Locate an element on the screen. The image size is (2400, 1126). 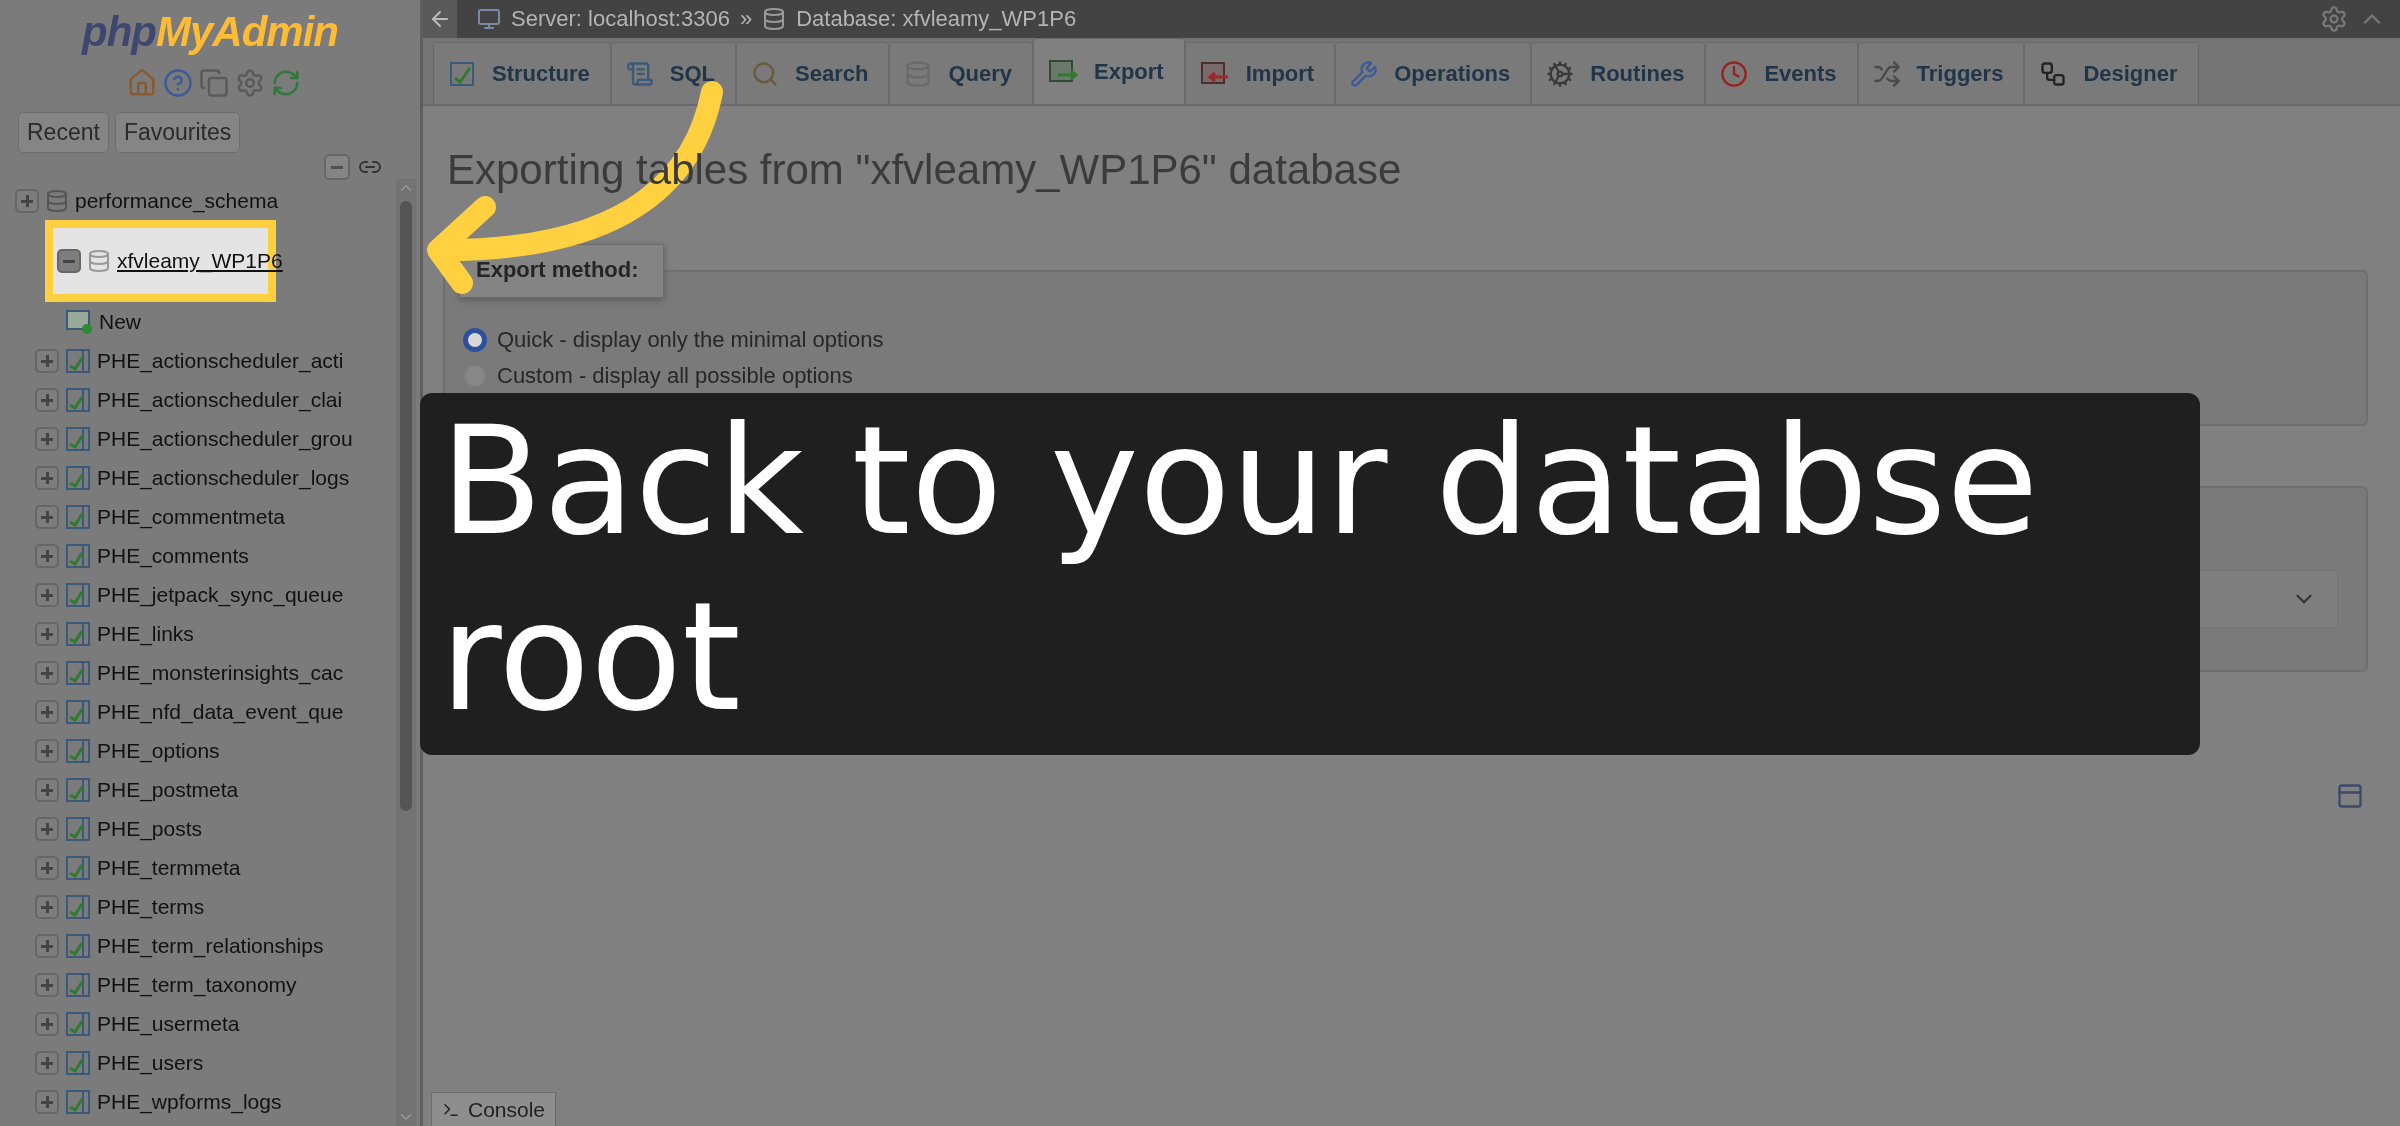
tab: Triggers is located at coordinates (1941, 73).